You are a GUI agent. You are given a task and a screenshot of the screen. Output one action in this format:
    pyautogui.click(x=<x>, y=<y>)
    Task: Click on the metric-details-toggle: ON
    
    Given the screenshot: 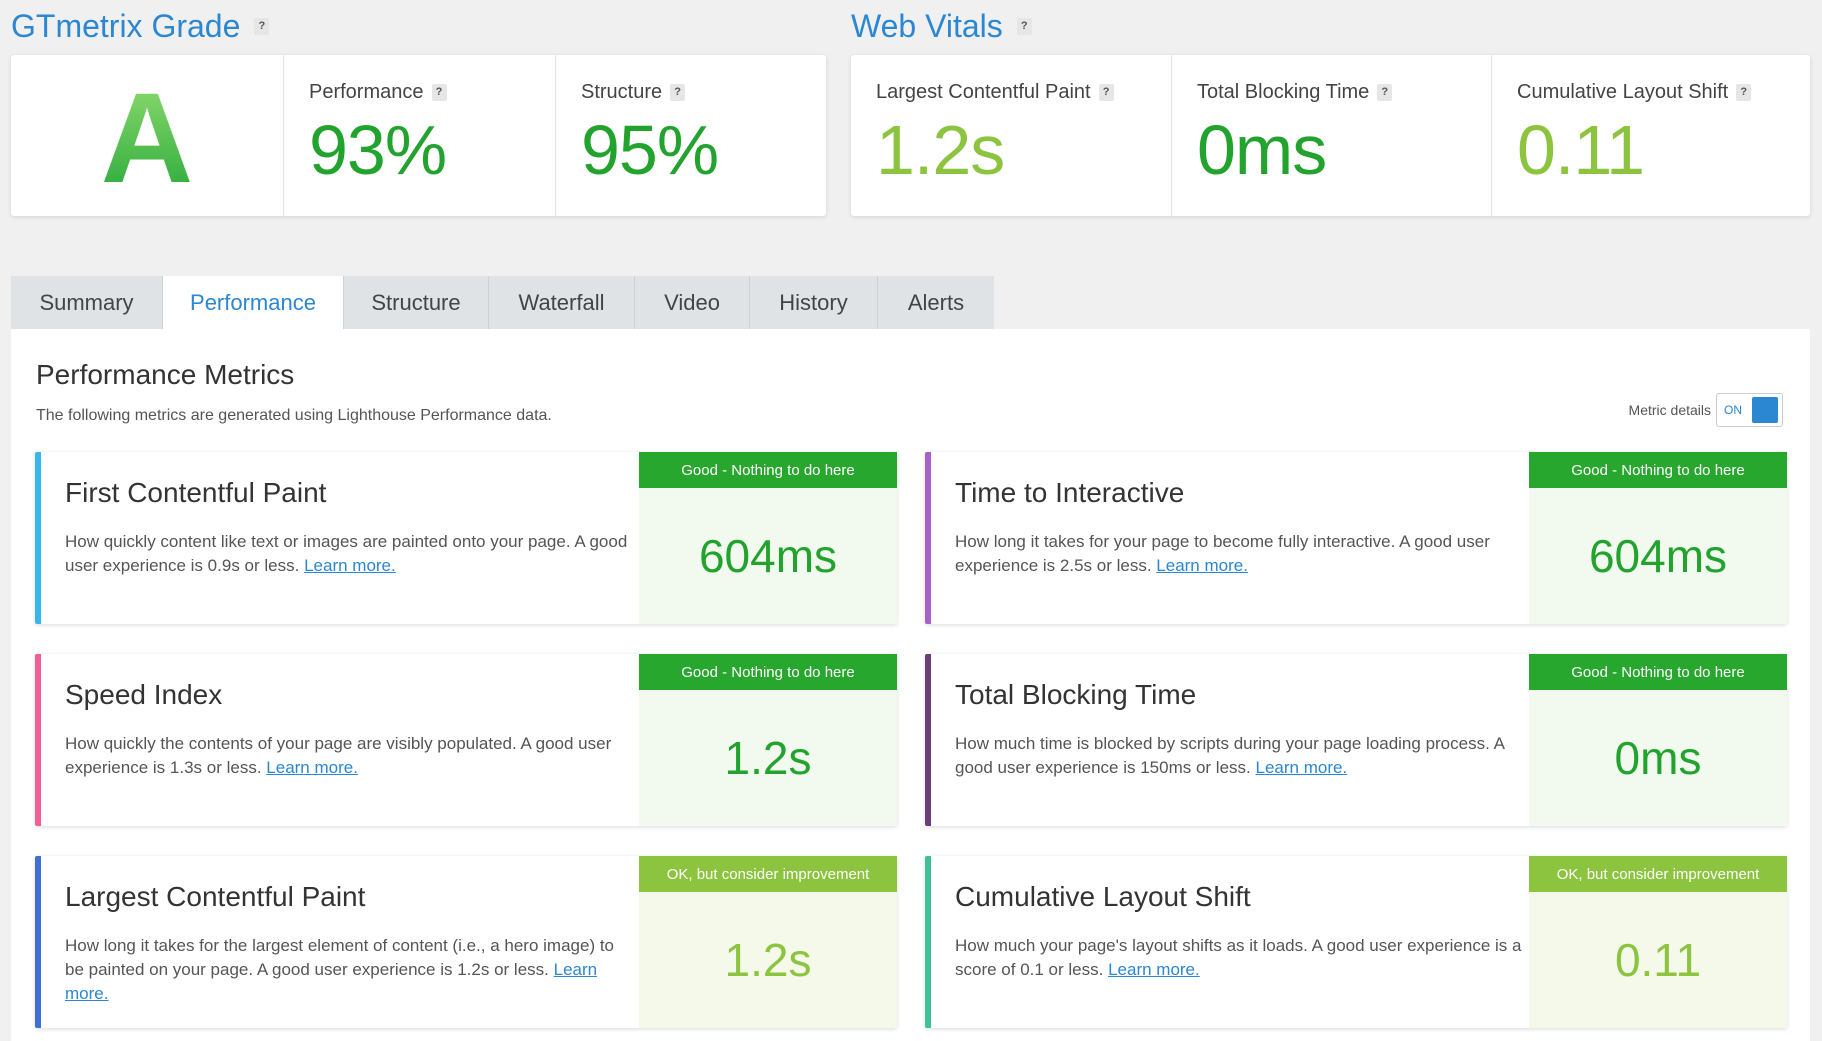 What is the action you would take?
    pyautogui.click(x=1749, y=410)
    